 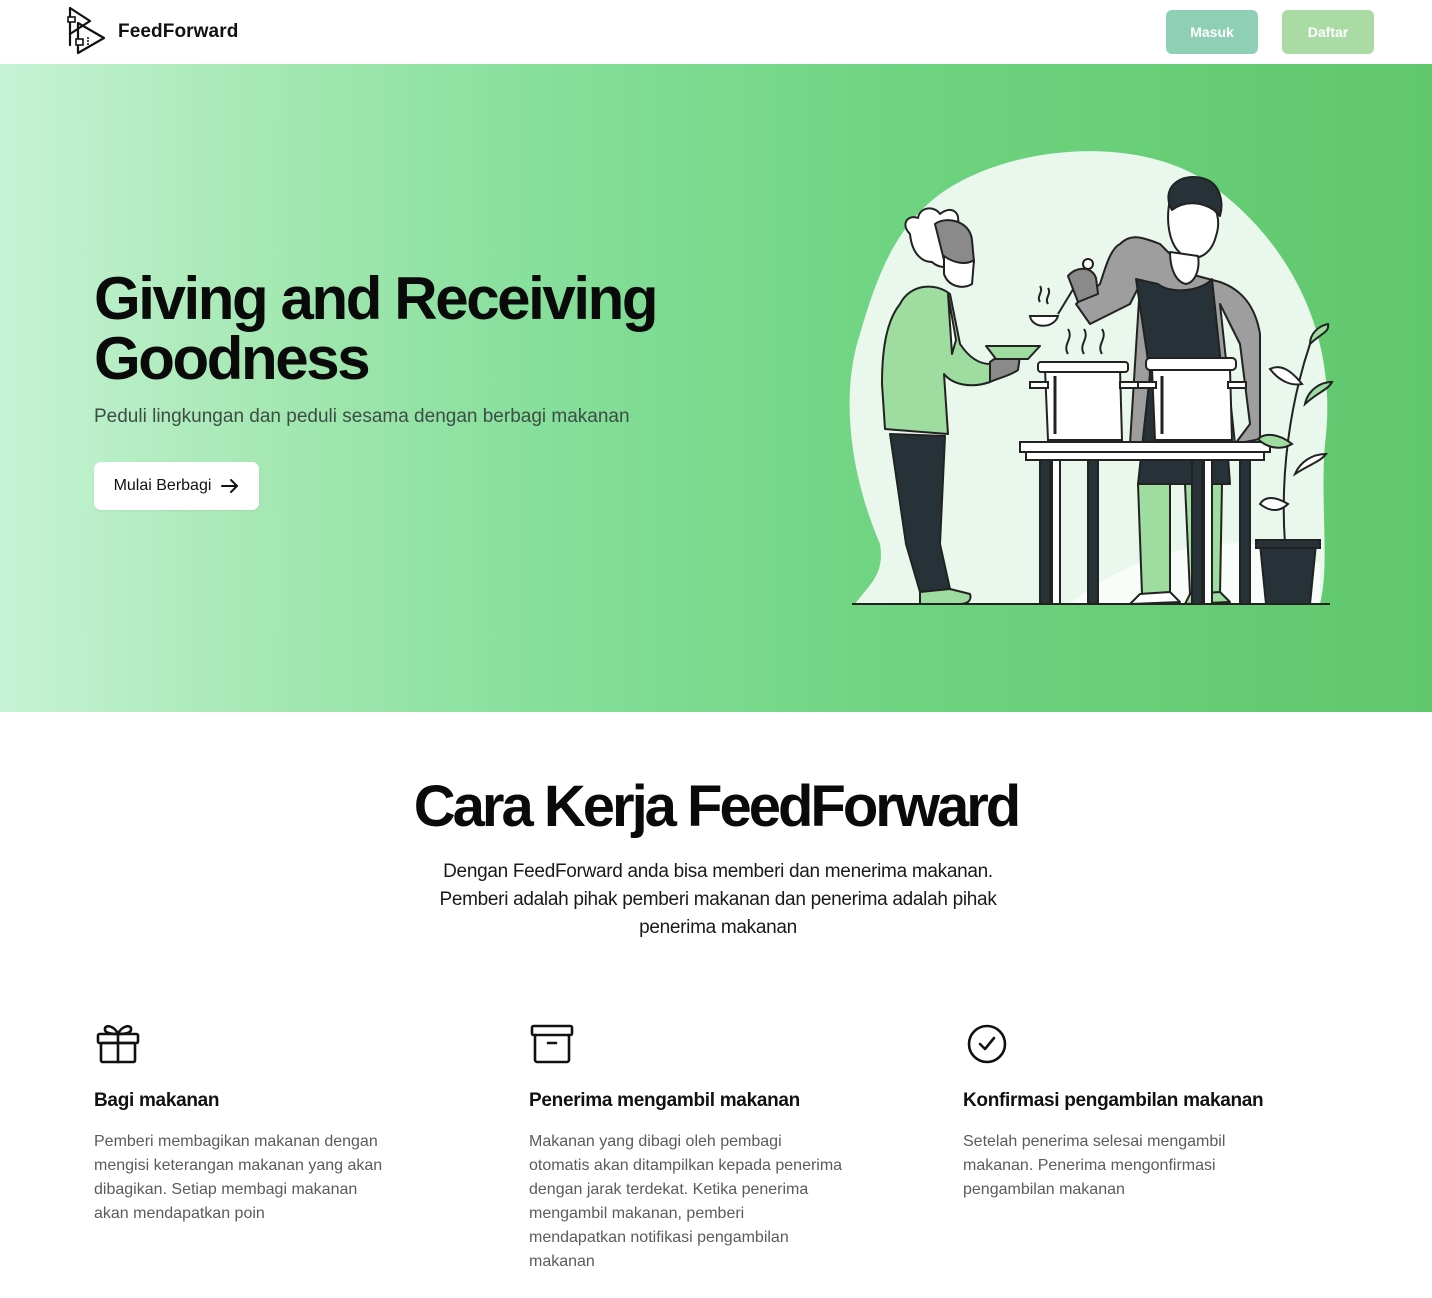 What do you see at coordinates (1091, 378) in the screenshot?
I see `people-sharing-food-illustration` at bounding box center [1091, 378].